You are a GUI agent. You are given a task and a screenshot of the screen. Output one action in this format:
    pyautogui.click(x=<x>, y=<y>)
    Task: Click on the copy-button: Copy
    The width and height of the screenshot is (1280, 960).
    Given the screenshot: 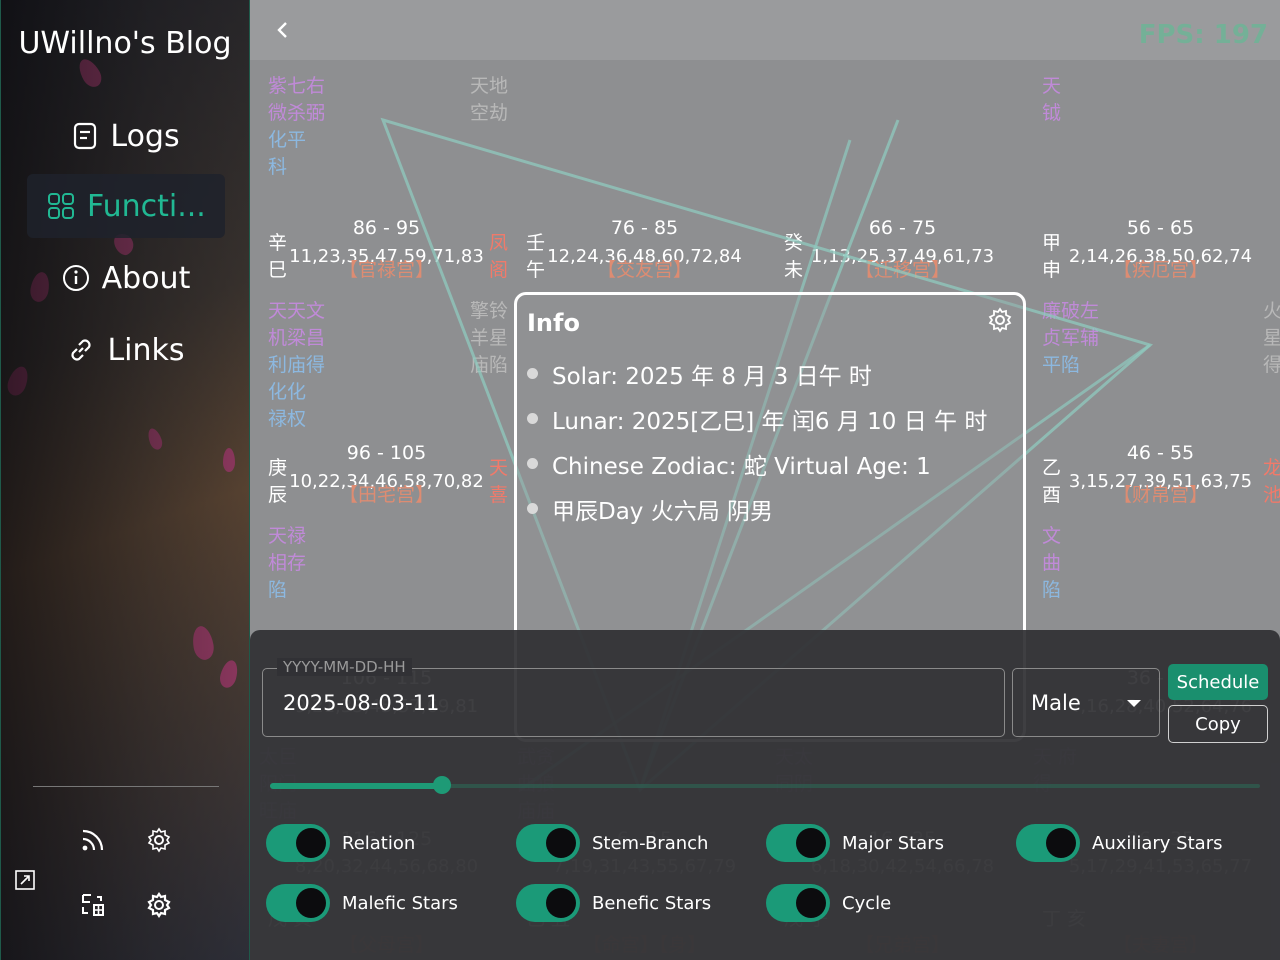 What is the action you would take?
    pyautogui.click(x=1218, y=724)
    